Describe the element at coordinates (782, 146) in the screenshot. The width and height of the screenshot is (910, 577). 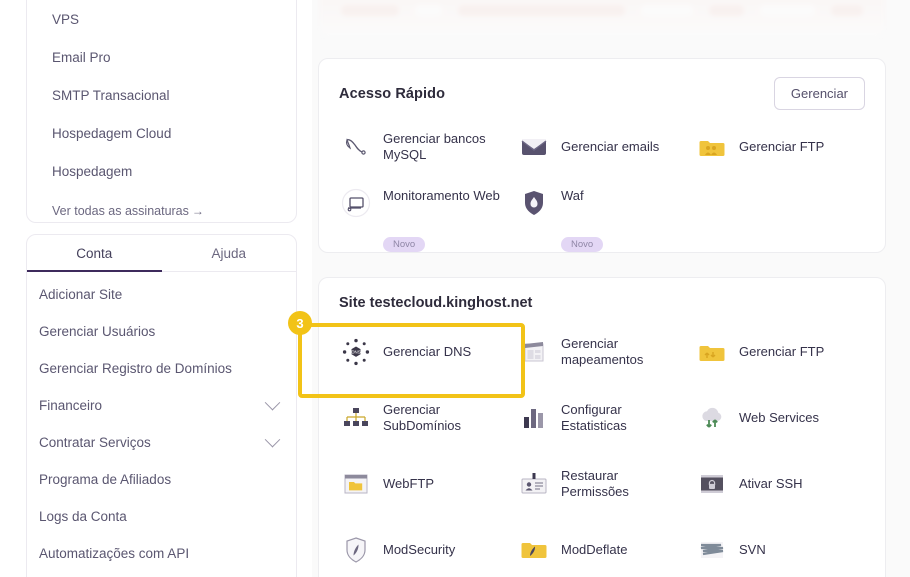
I see `quick-tile-label: Gerenciar FTP` at that location.